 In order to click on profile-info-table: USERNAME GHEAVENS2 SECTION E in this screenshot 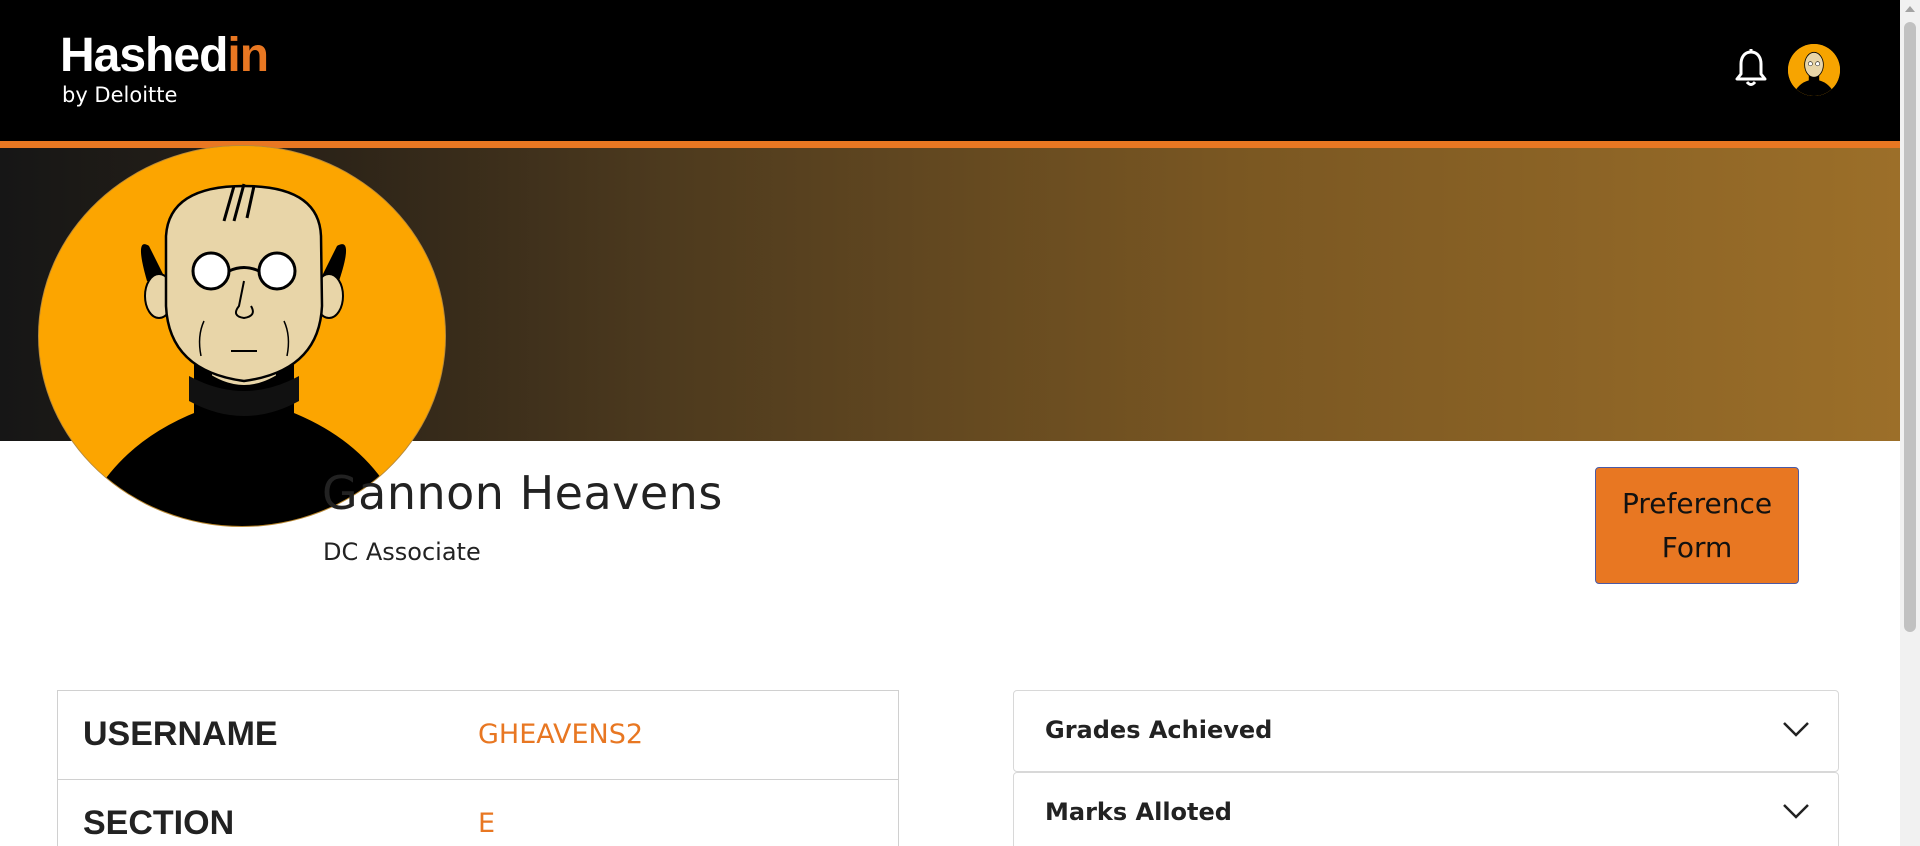, I will do `click(478, 768)`.